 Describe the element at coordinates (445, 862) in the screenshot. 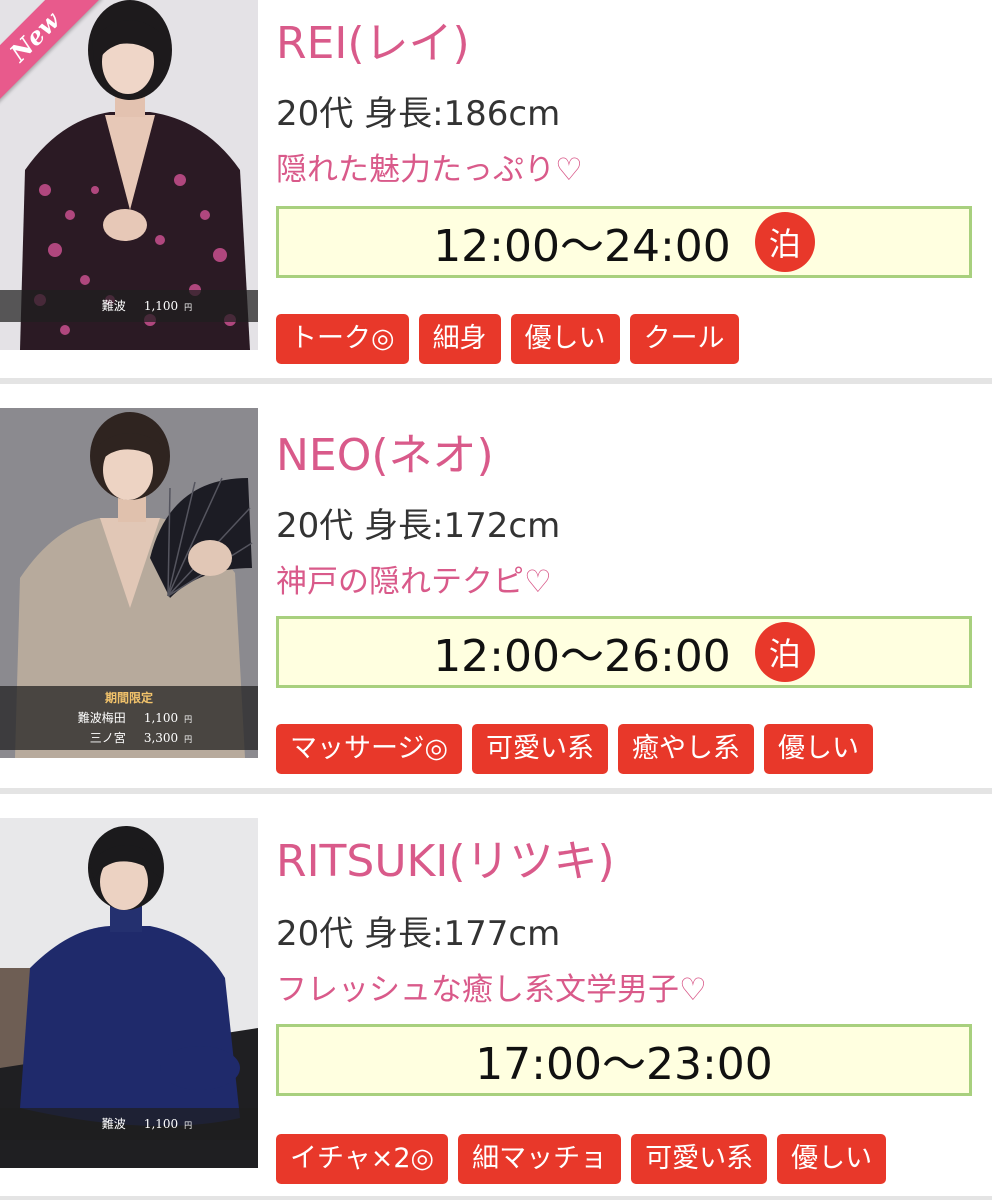

I see `cast-name: RITSUKI(リツキ)` at that location.